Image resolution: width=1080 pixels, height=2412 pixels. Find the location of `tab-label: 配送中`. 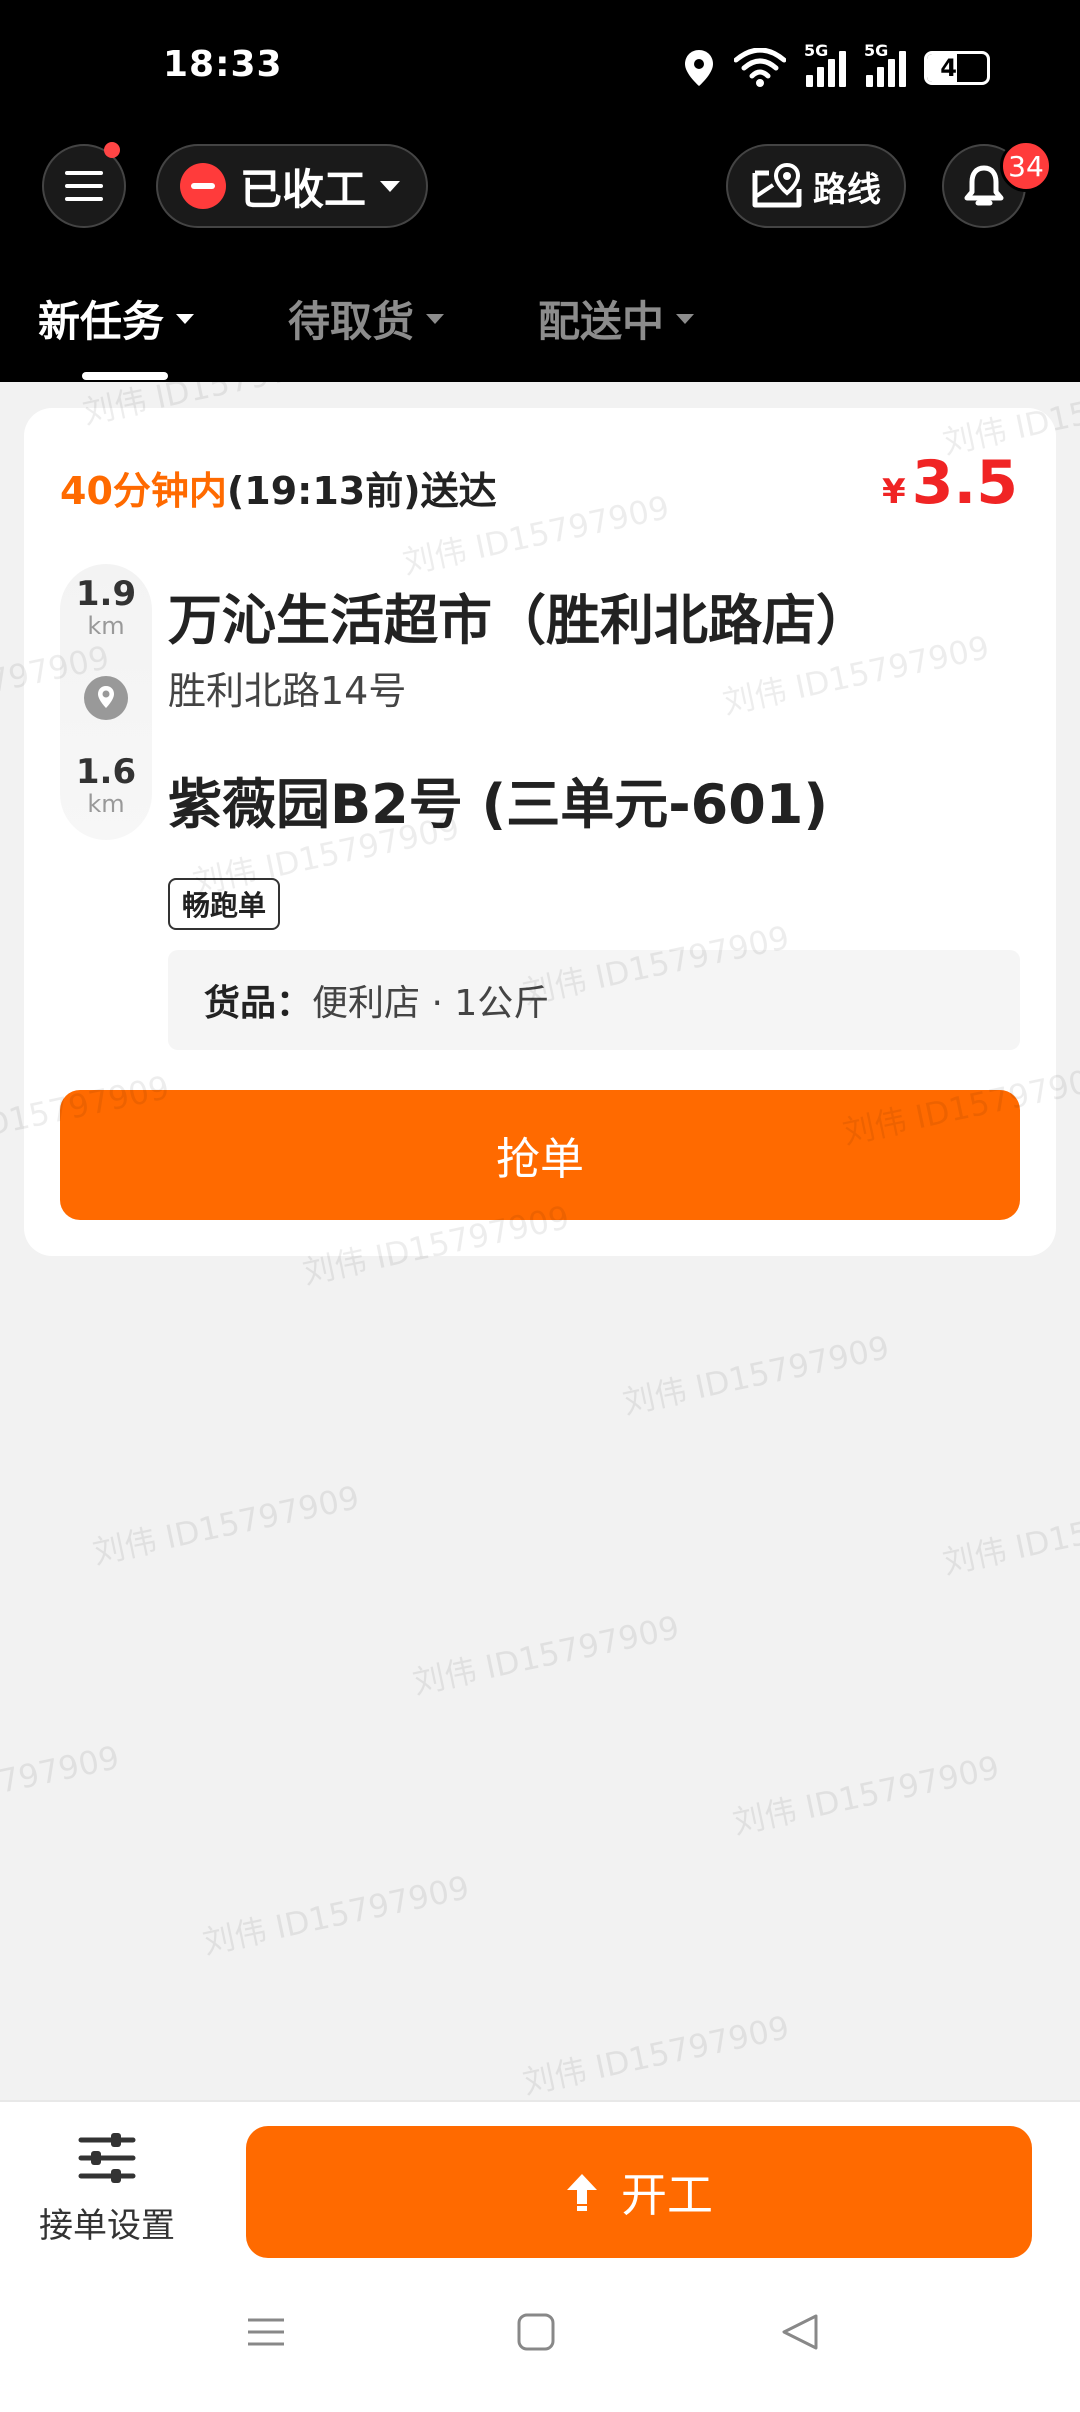

tab-label: 配送中 is located at coordinates (601, 321).